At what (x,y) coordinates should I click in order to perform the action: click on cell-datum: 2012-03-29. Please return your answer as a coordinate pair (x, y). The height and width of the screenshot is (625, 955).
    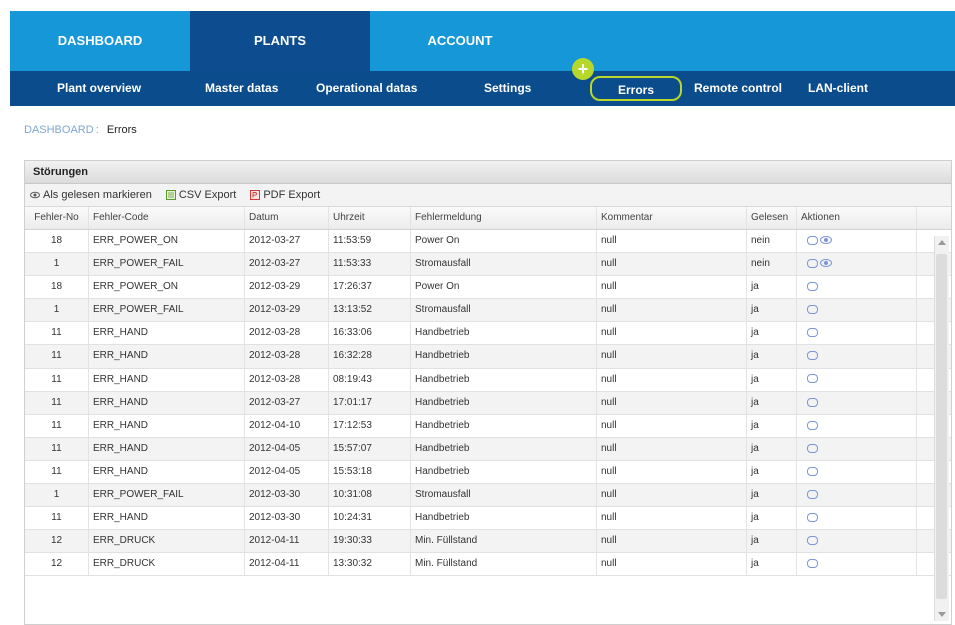
    Looking at the image, I should click on (287, 287).